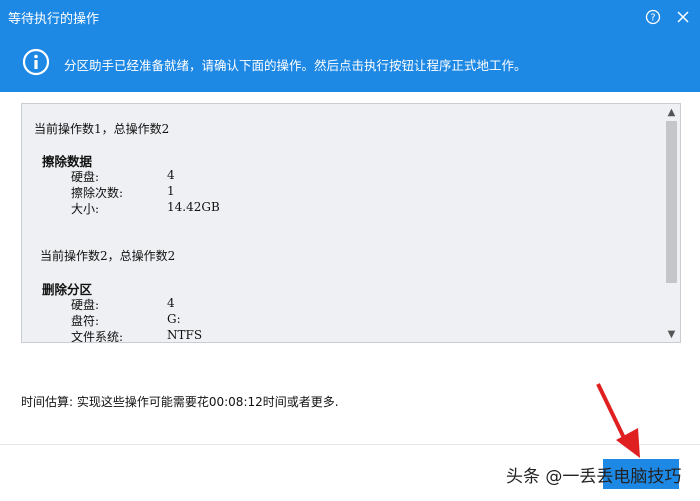  What do you see at coordinates (102, 129) in the screenshot?
I see `operation-header: 当前操作数1，总操作数2` at bounding box center [102, 129].